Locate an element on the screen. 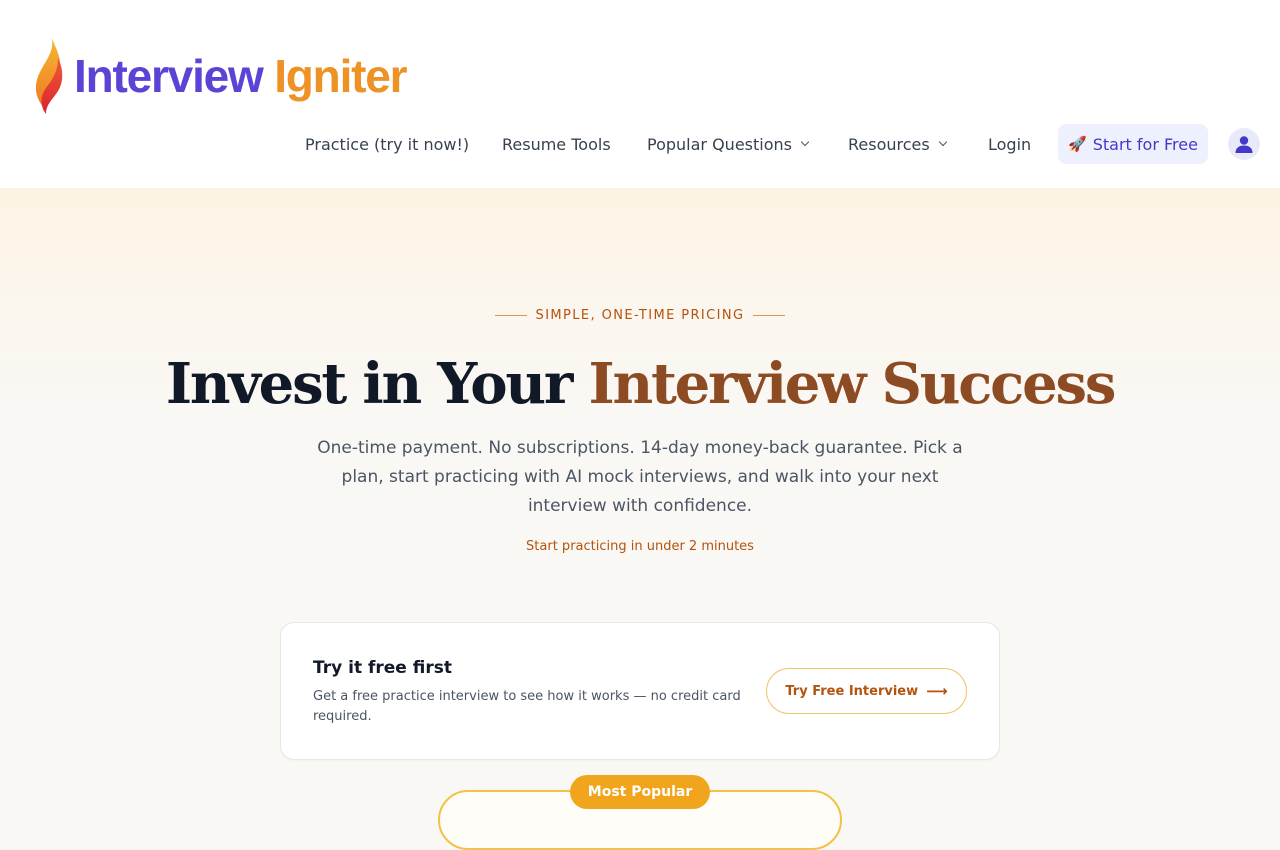 This screenshot has height=850, width=1280. nav-item-practice: Practice (try it now!) is located at coordinates (387, 144).